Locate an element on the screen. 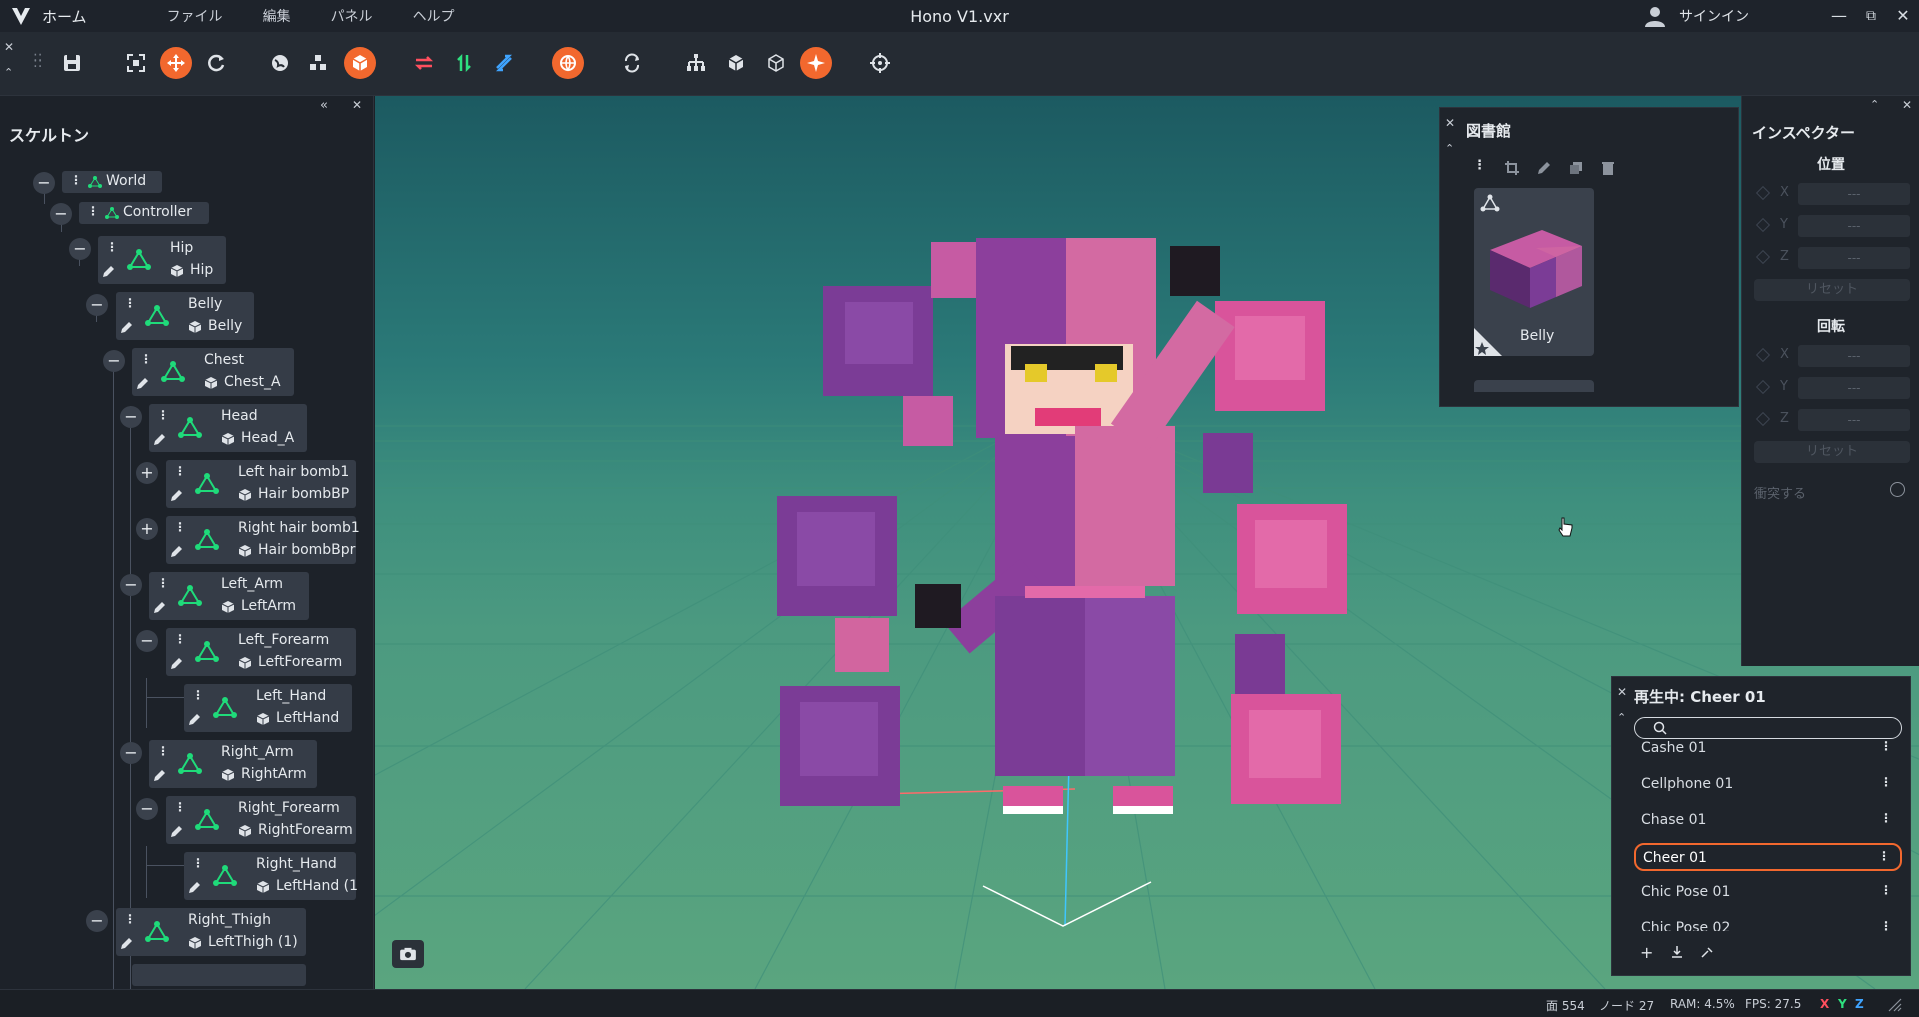 This screenshot has height=1017, width=1919. rotation-y-field: --- is located at coordinates (1854, 388).